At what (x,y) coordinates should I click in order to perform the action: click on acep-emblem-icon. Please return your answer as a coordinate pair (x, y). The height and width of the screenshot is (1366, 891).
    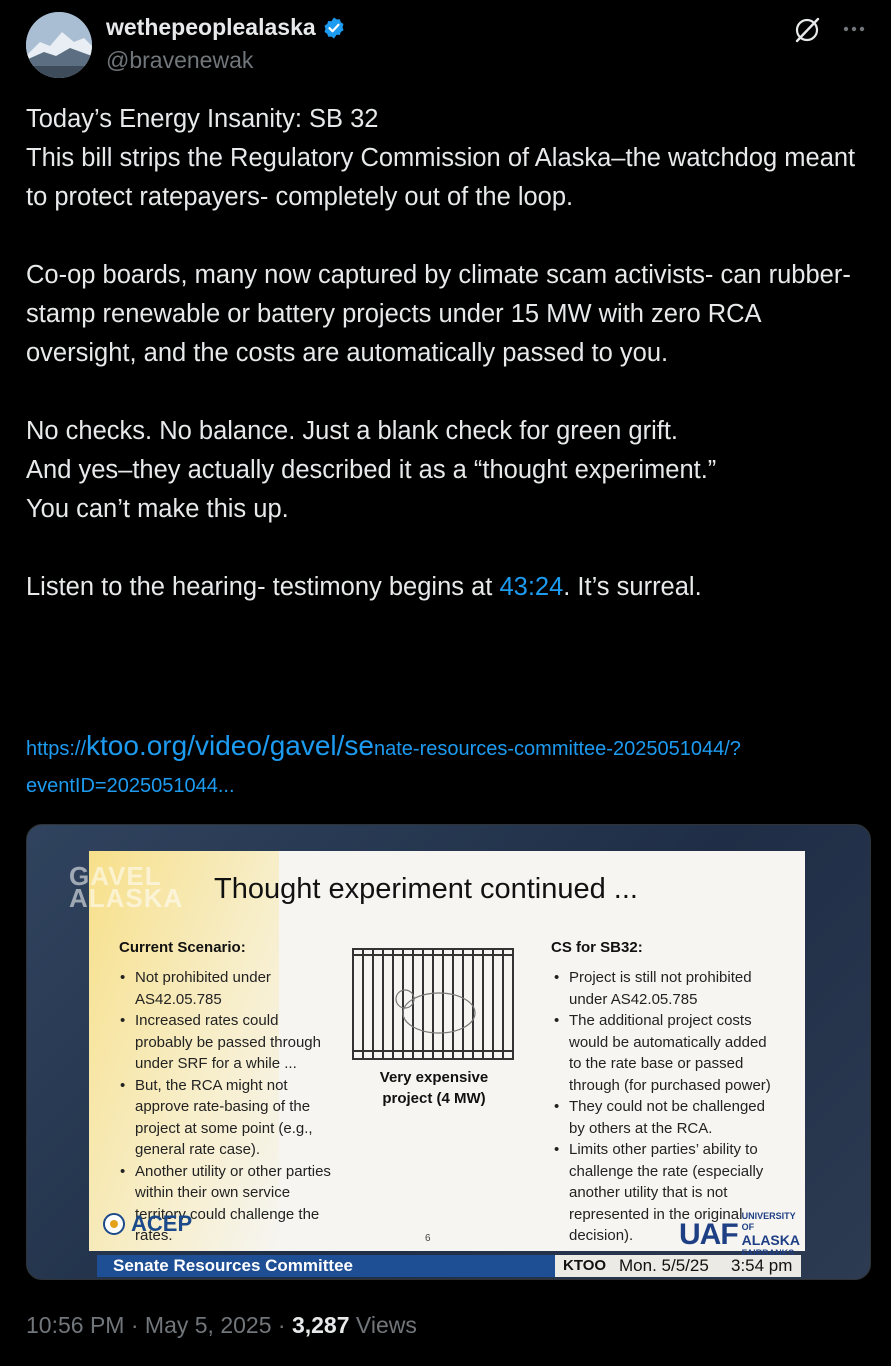
    Looking at the image, I should click on (114, 1224).